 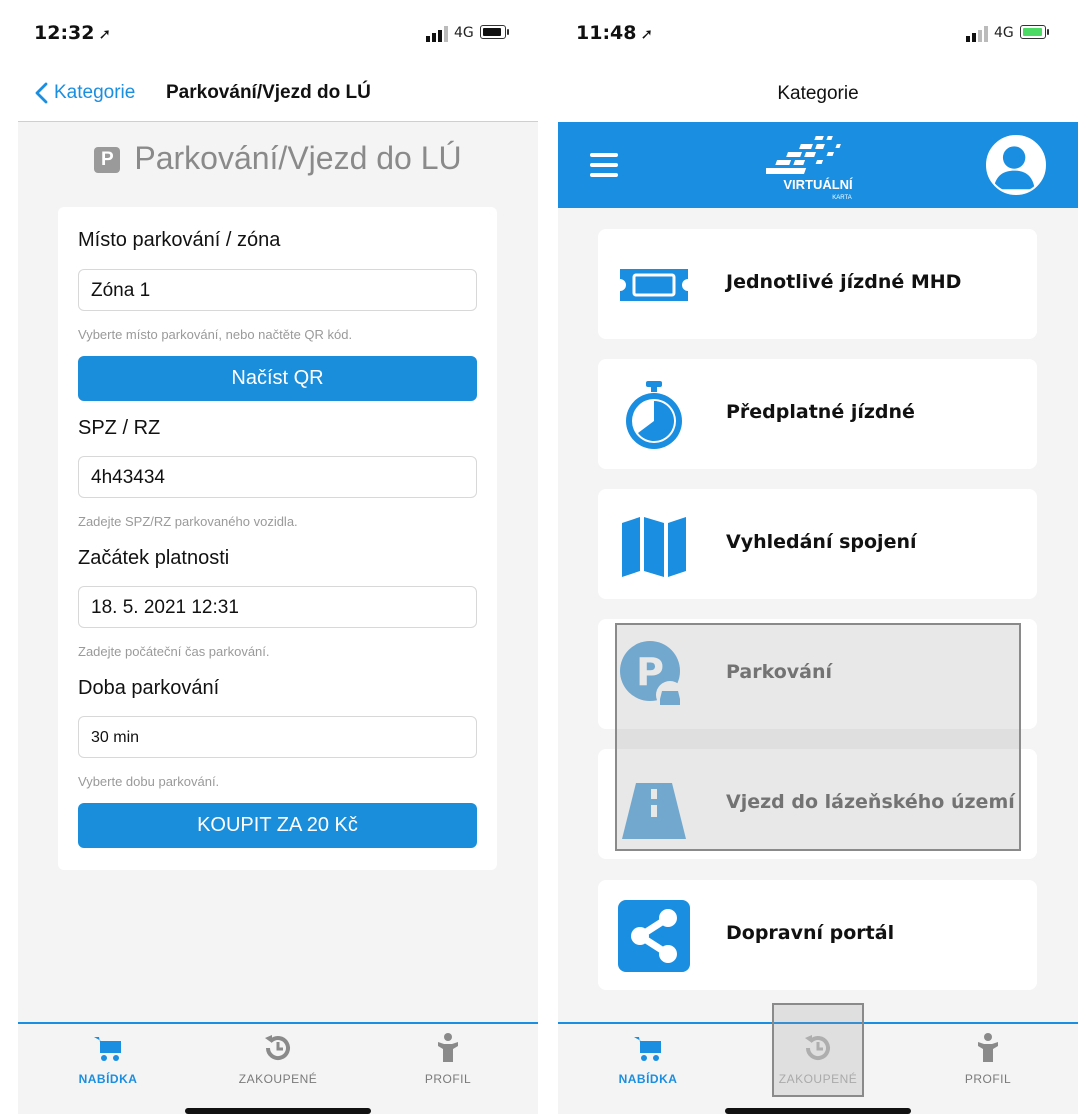 What do you see at coordinates (154, 558) in the screenshot?
I see `start-label: Začátek platnosti` at bounding box center [154, 558].